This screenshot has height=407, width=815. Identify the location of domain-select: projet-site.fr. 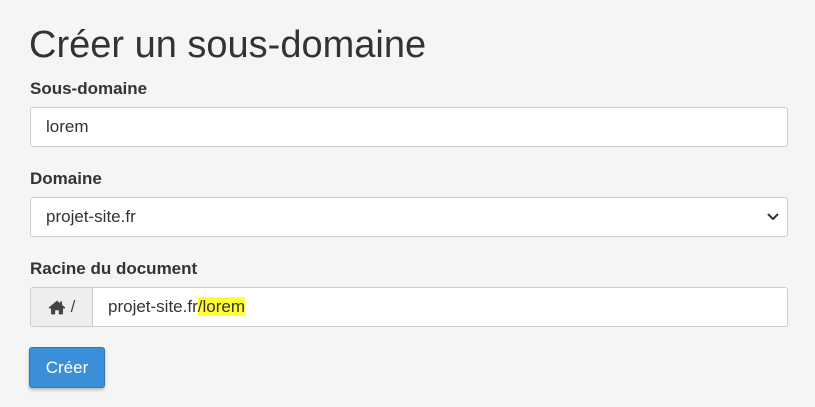
(409, 217).